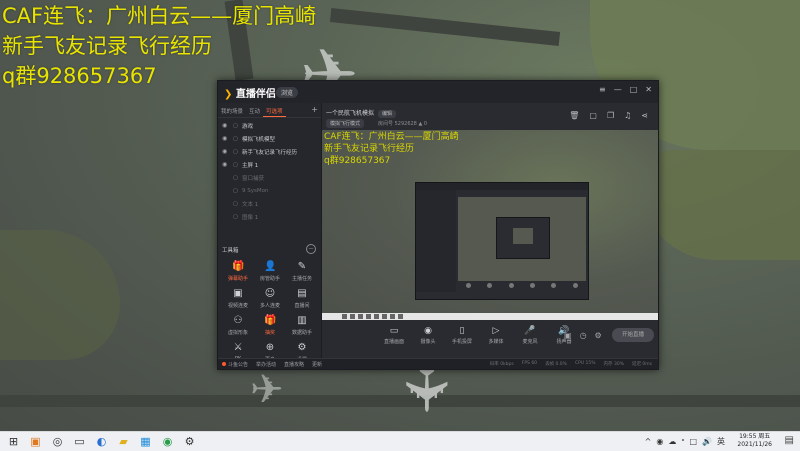  Describe the element at coordinates (268, 164) in the screenshot. I see `scene-item: ◉ ▢ 主屏 1` at that location.